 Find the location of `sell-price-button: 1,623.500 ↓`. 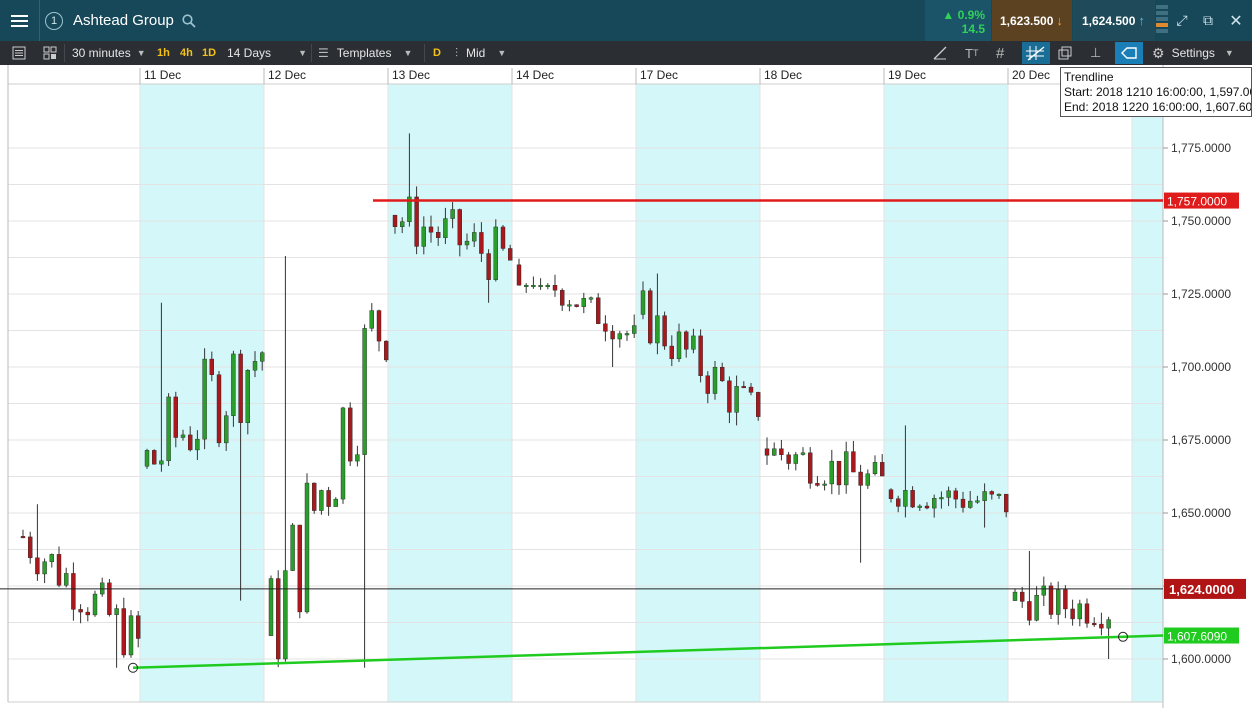

sell-price-button: 1,623.500 ↓ is located at coordinates (1032, 20).